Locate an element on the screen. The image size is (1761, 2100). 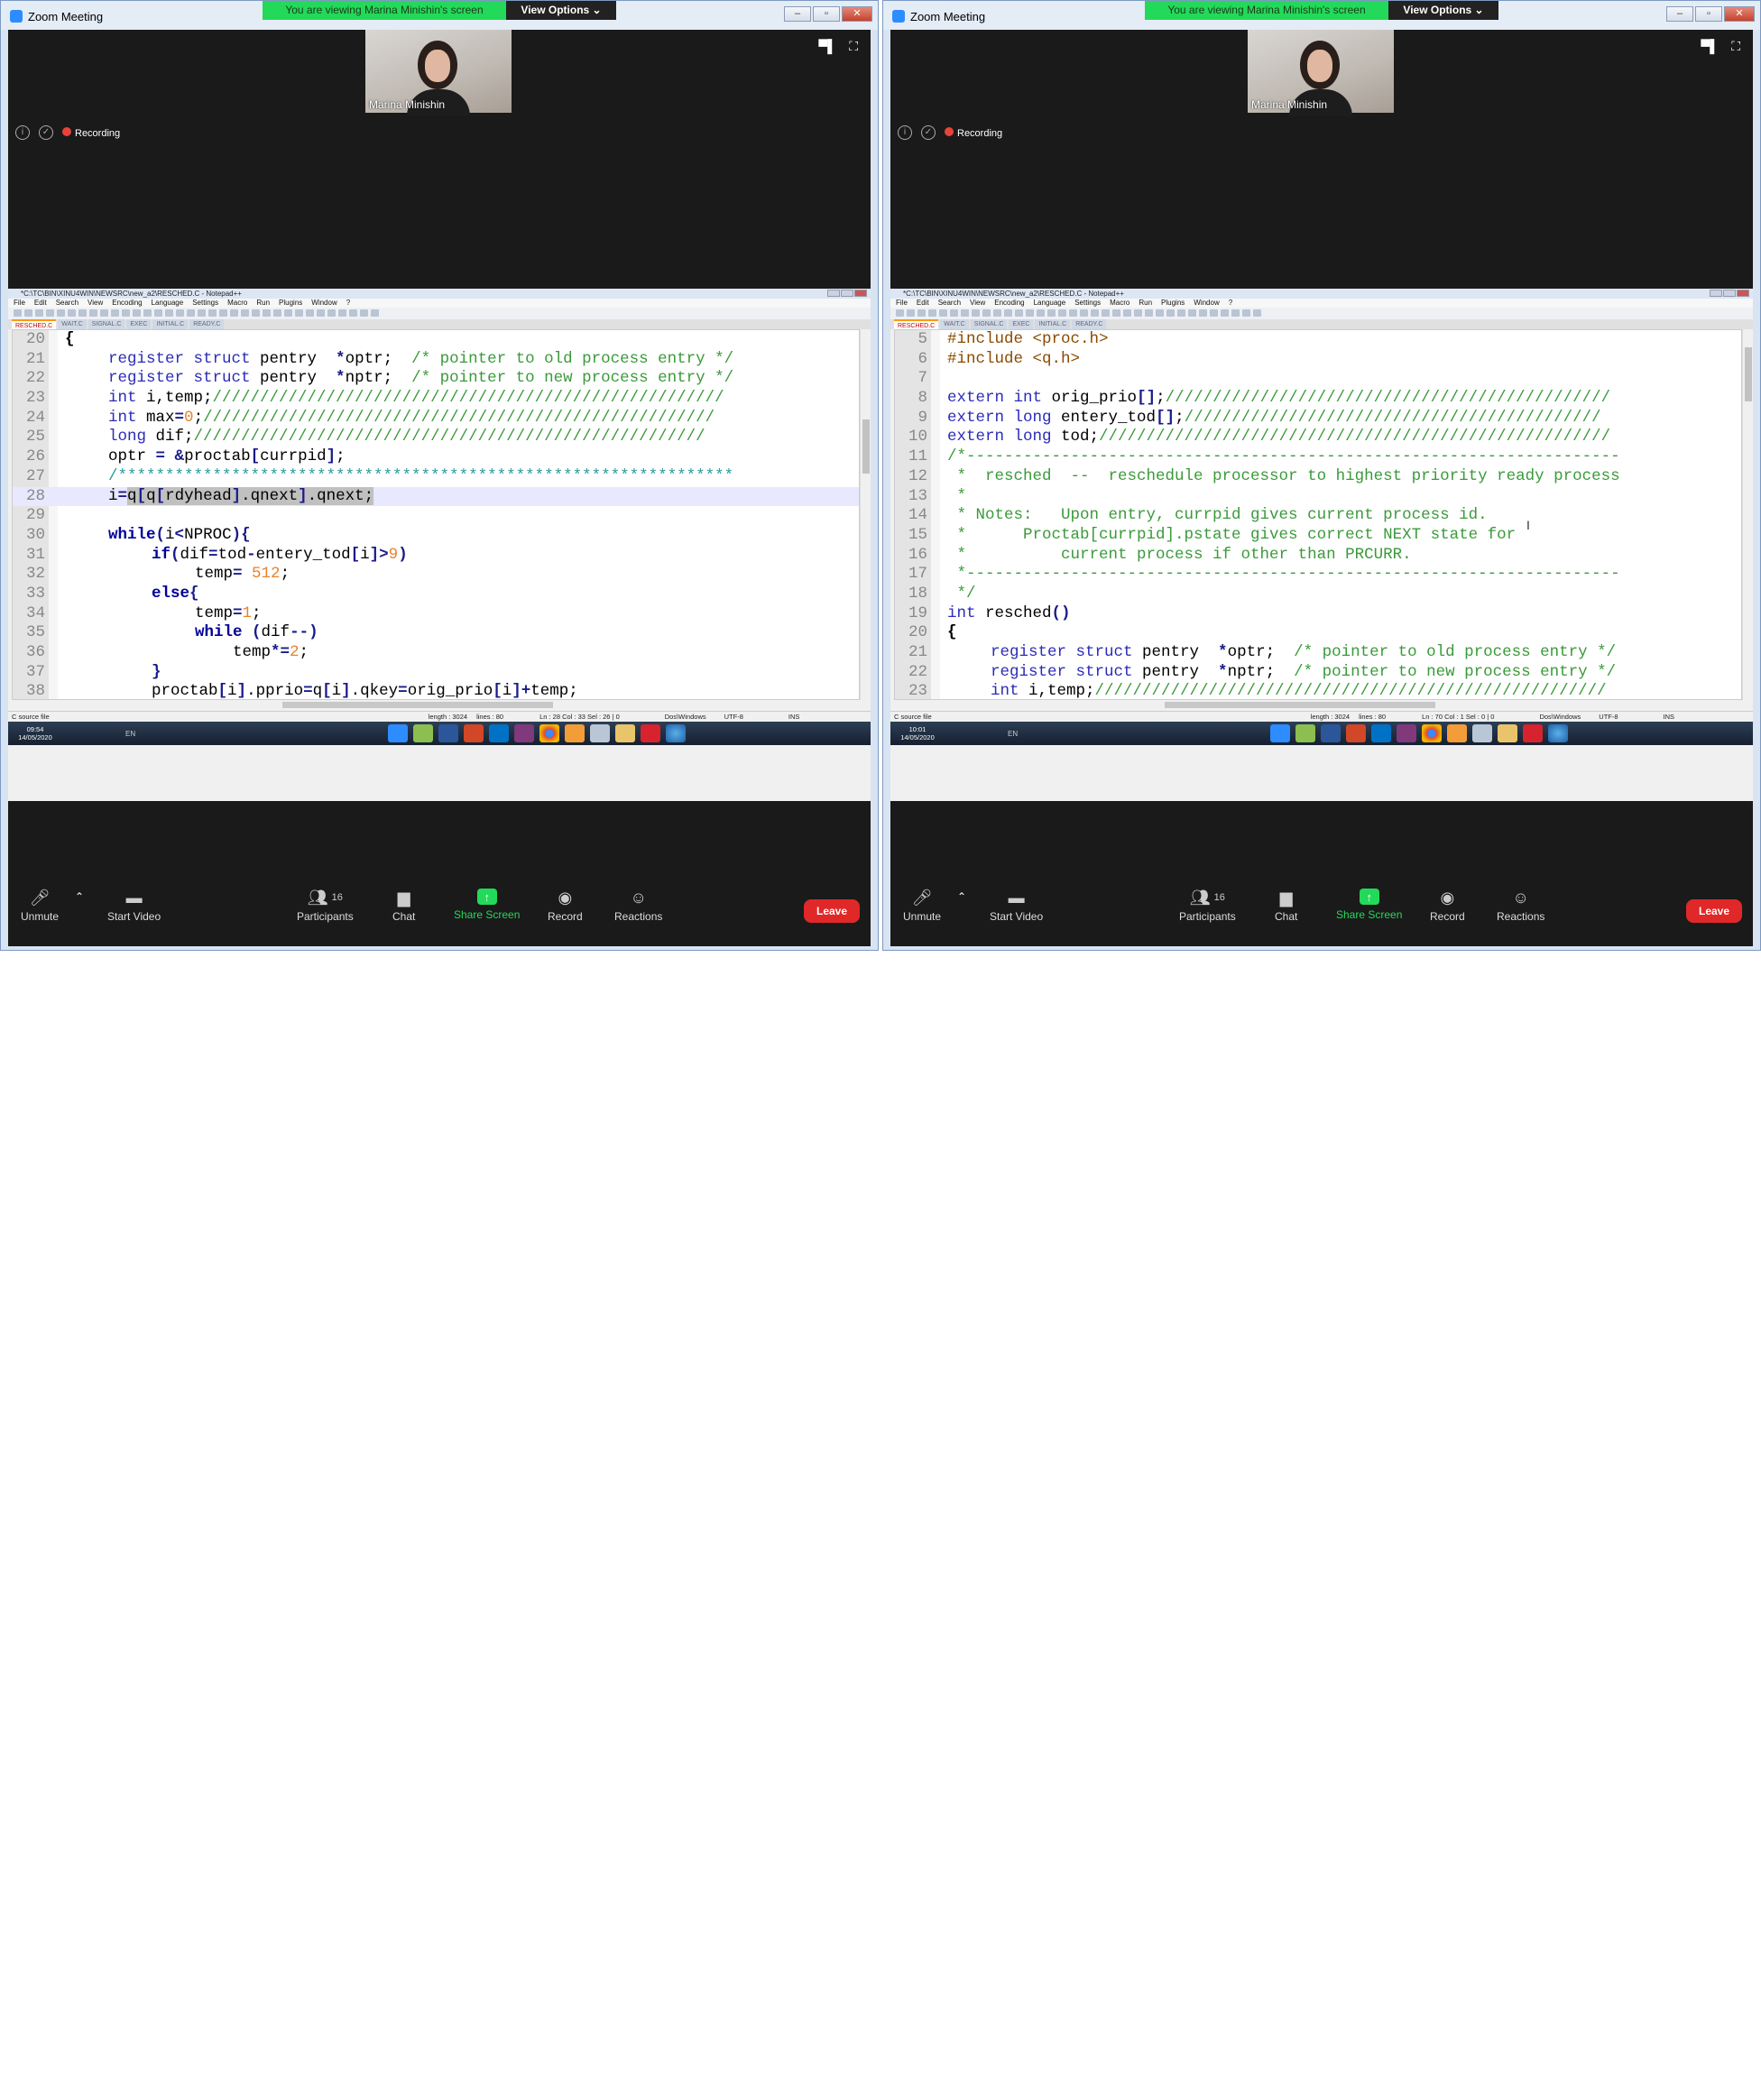
chat-icon: ▆ is located at coordinates (403, 897).